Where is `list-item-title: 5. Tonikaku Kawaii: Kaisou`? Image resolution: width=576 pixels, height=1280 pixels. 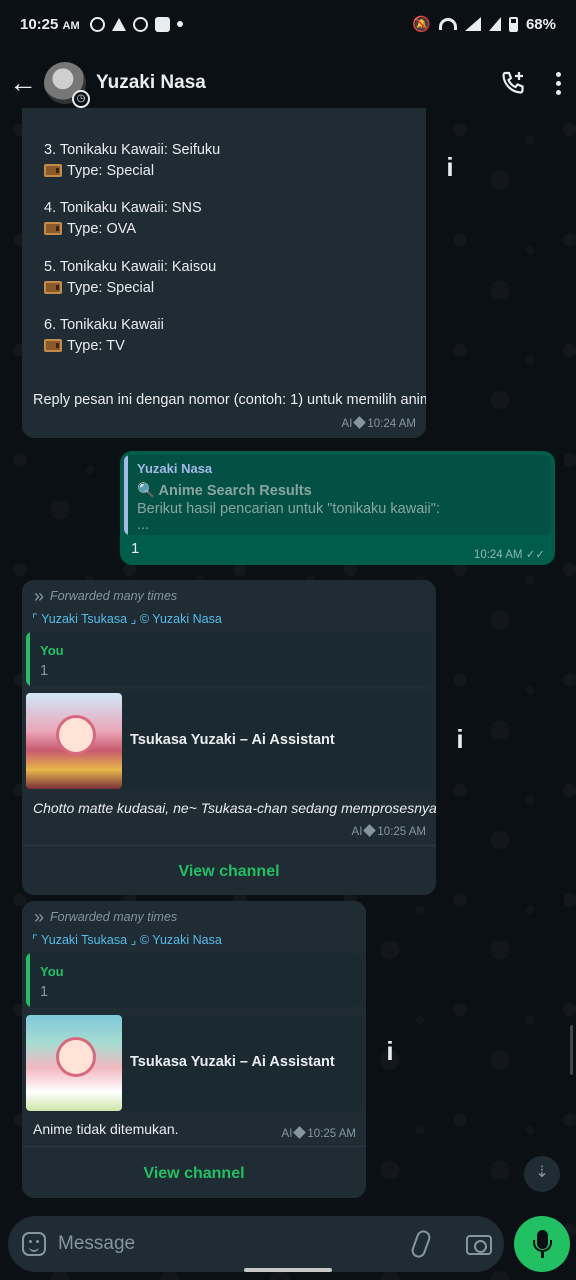
list-item-title: 5. Tonikaku Kawaii: Kaisou is located at coordinates (130, 267).